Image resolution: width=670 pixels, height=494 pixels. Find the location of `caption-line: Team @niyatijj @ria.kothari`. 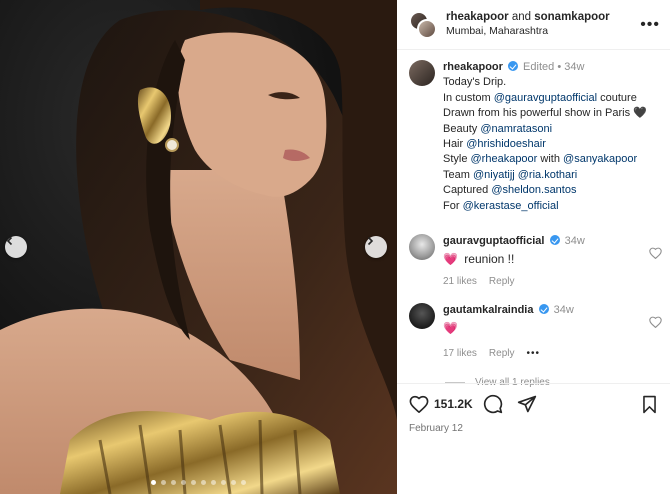

caption-line: Team @niyatijj @ria.kothari is located at coordinates (545, 175).